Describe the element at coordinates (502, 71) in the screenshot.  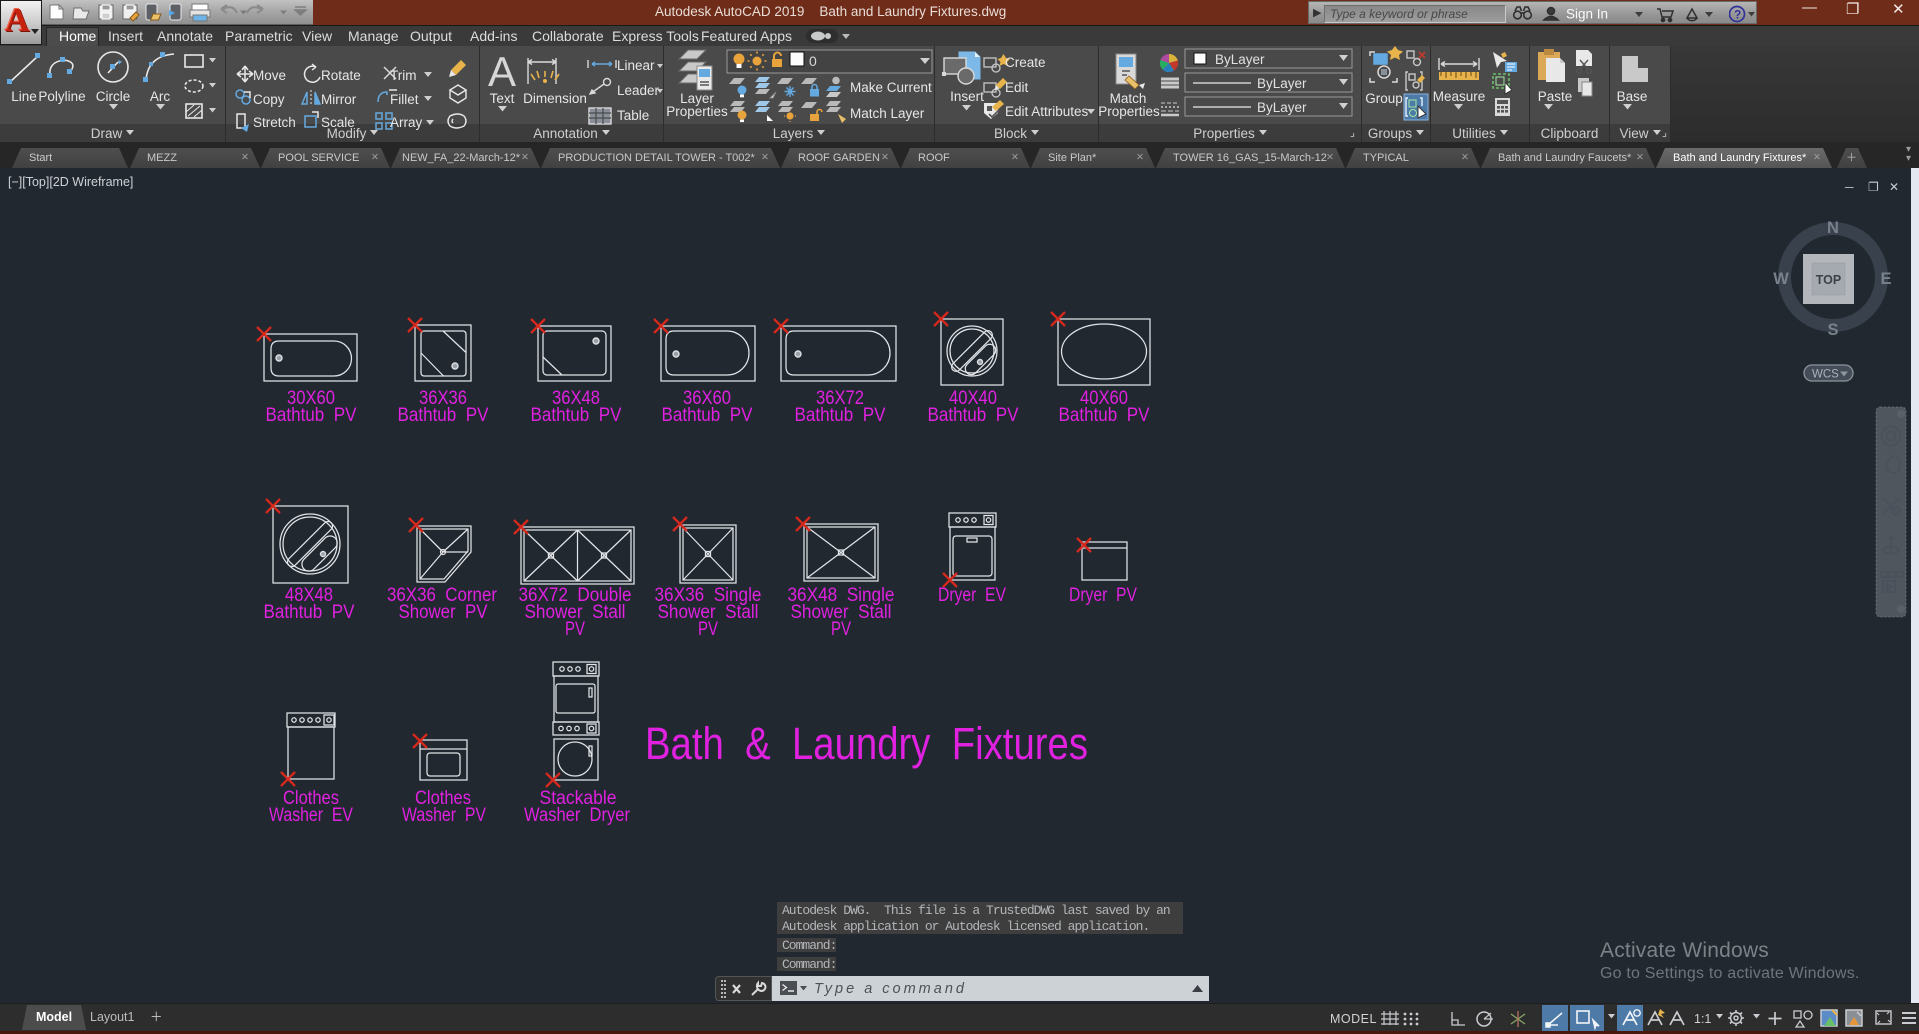
I see `svg-text: A` at that location.